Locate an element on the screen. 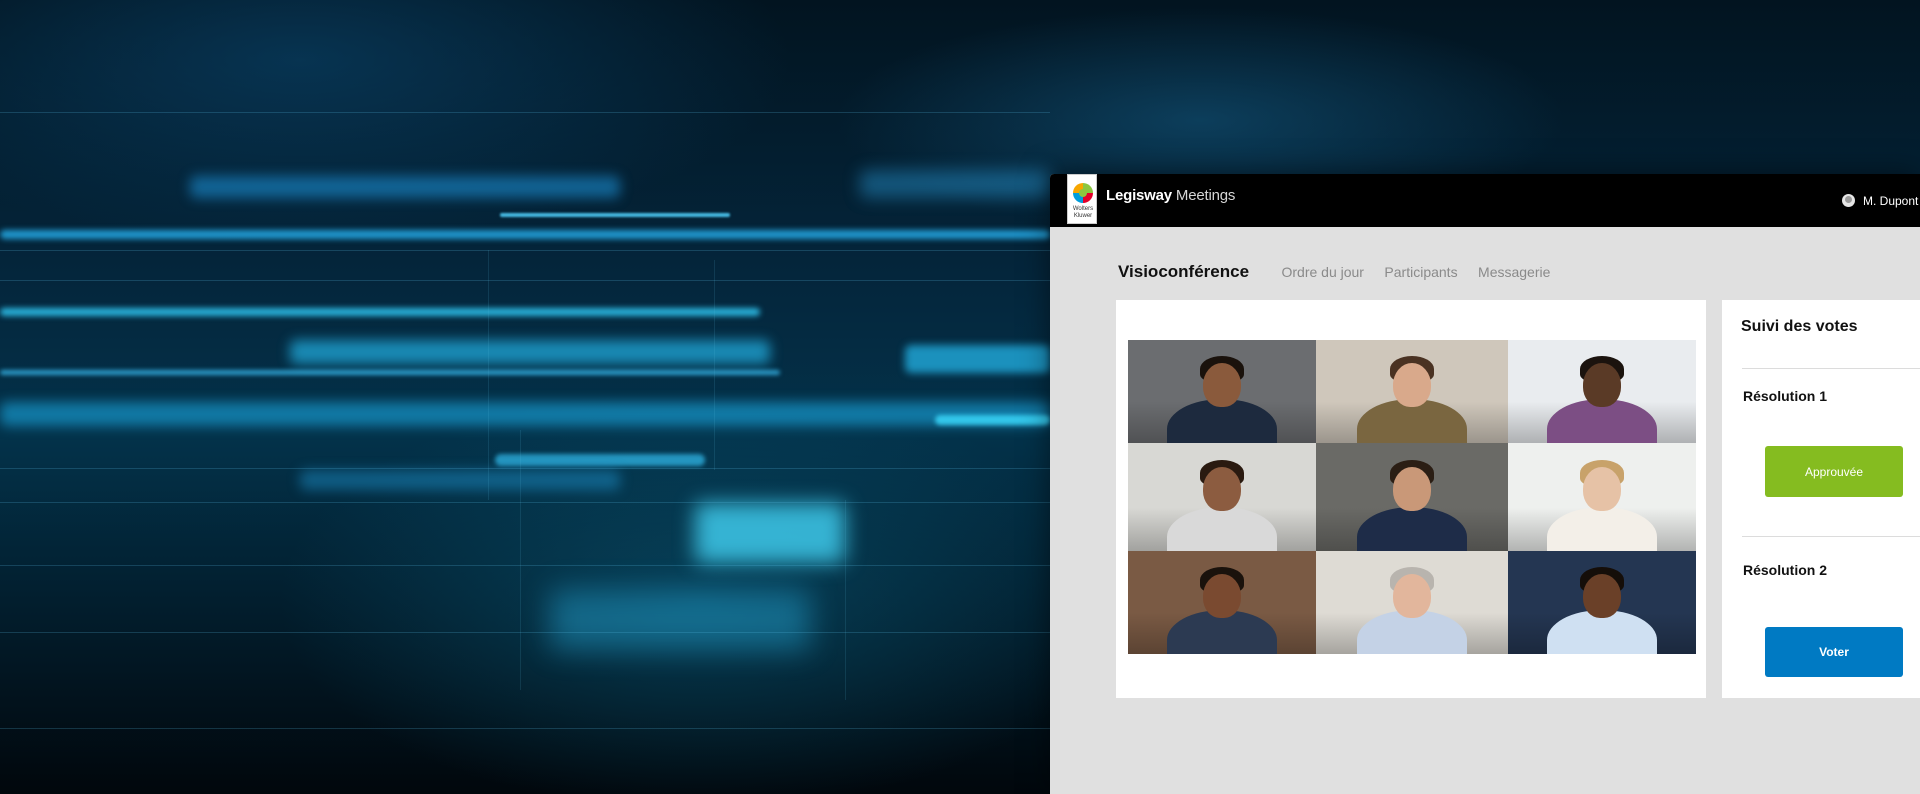  user-menu: M. Dupont is located at coordinates (1880, 201).